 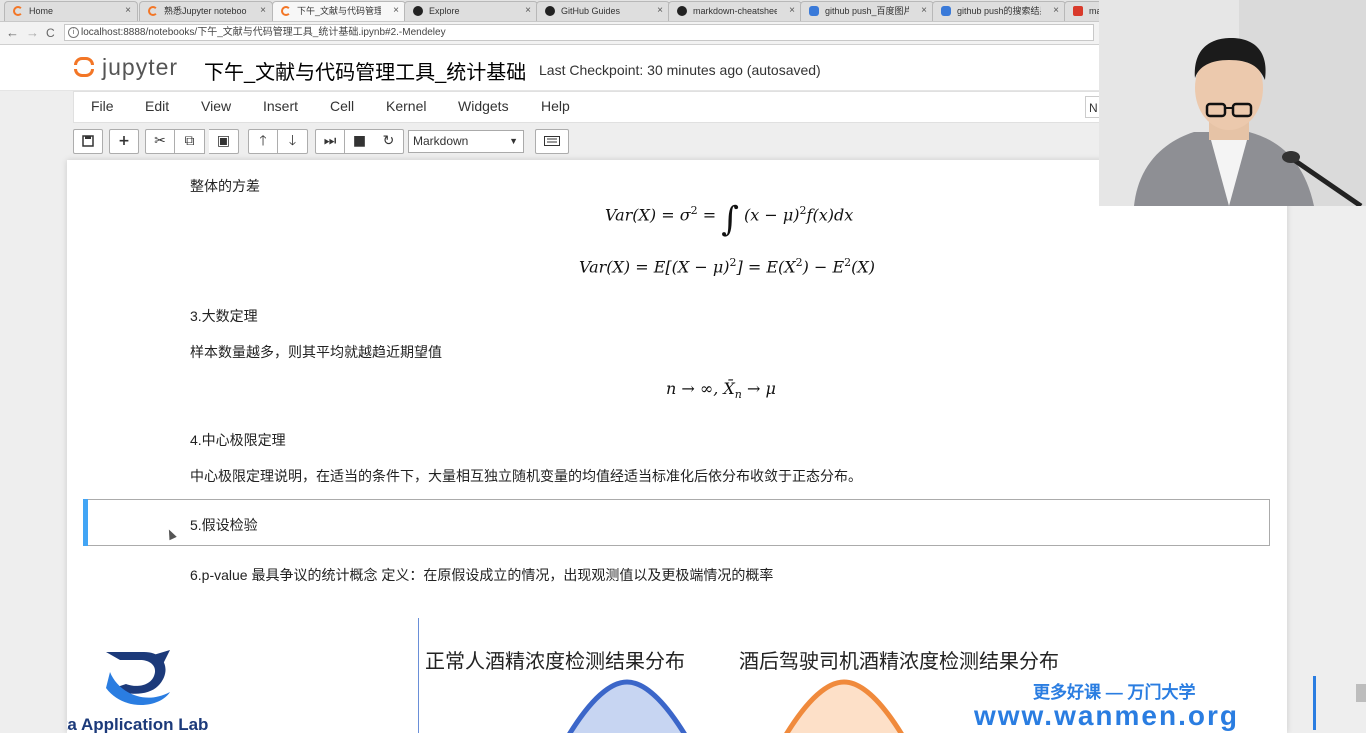 I want to click on save-button, so click(x=88, y=141).